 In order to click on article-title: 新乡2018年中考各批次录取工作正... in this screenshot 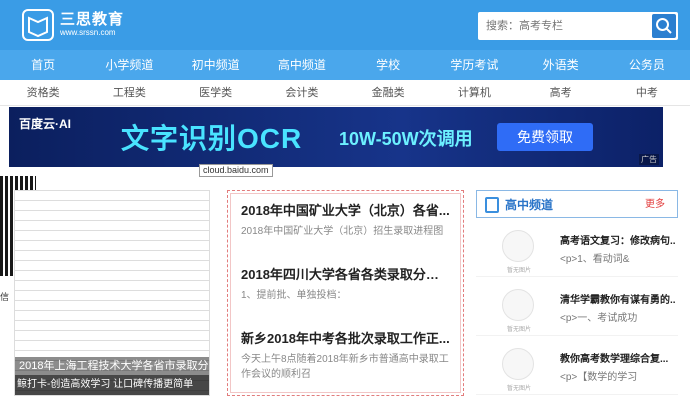, I will do `click(345, 339)`.